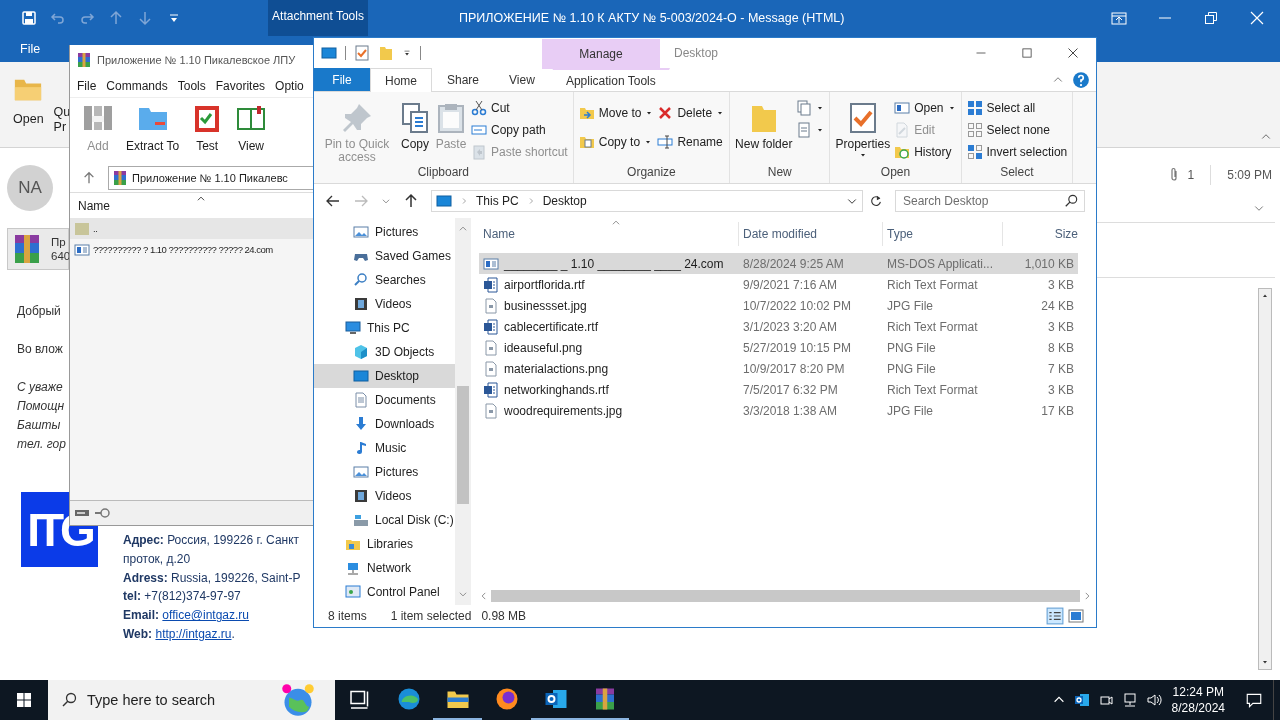 Image resolution: width=1280 pixels, height=720 pixels. Describe the element at coordinates (1265, 296) in the screenshot. I see `scroll-up-icon` at that location.